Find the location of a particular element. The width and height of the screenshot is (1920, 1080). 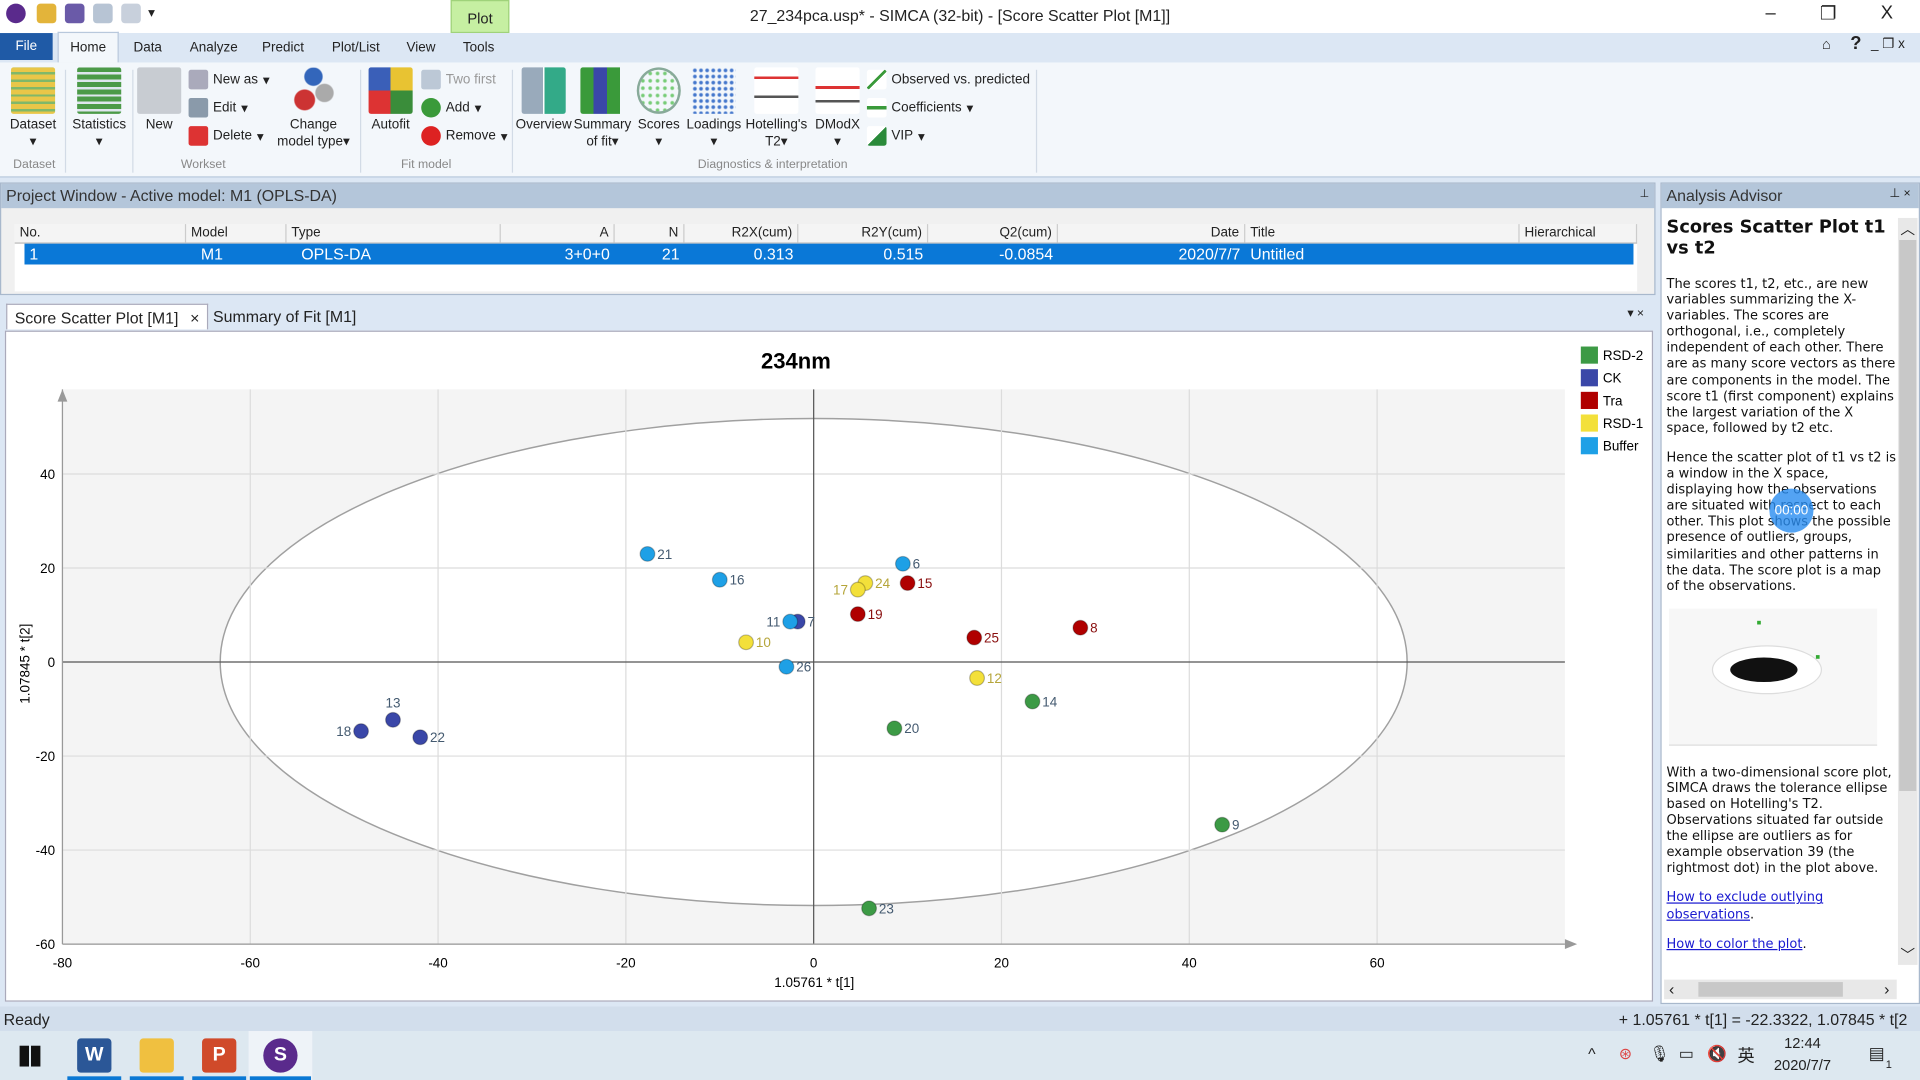

x-tick-label: -20 is located at coordinates (625, 962).